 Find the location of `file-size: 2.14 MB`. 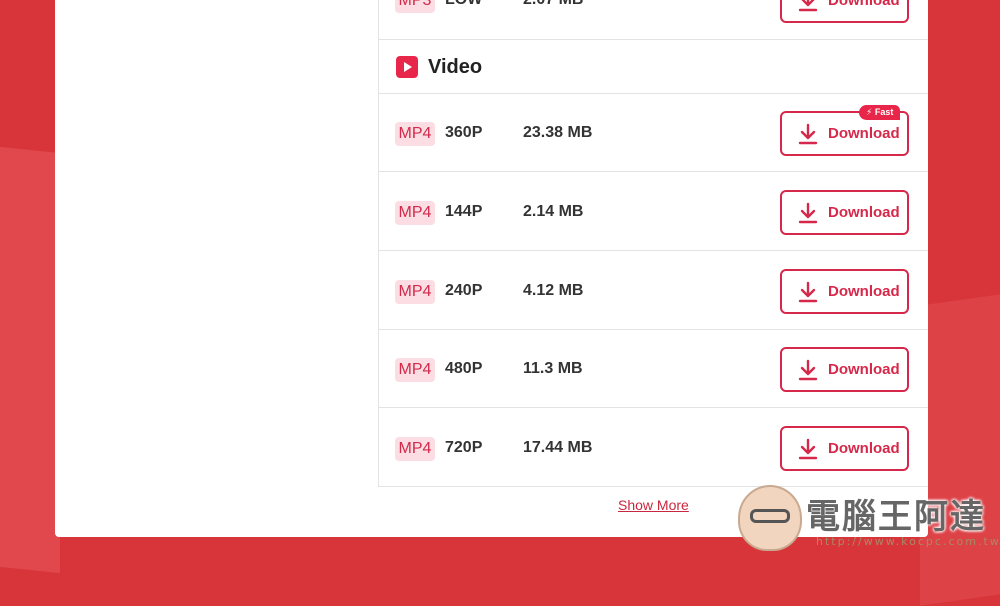

file-size: 2.14 MB is located at coordinates (553, 211).